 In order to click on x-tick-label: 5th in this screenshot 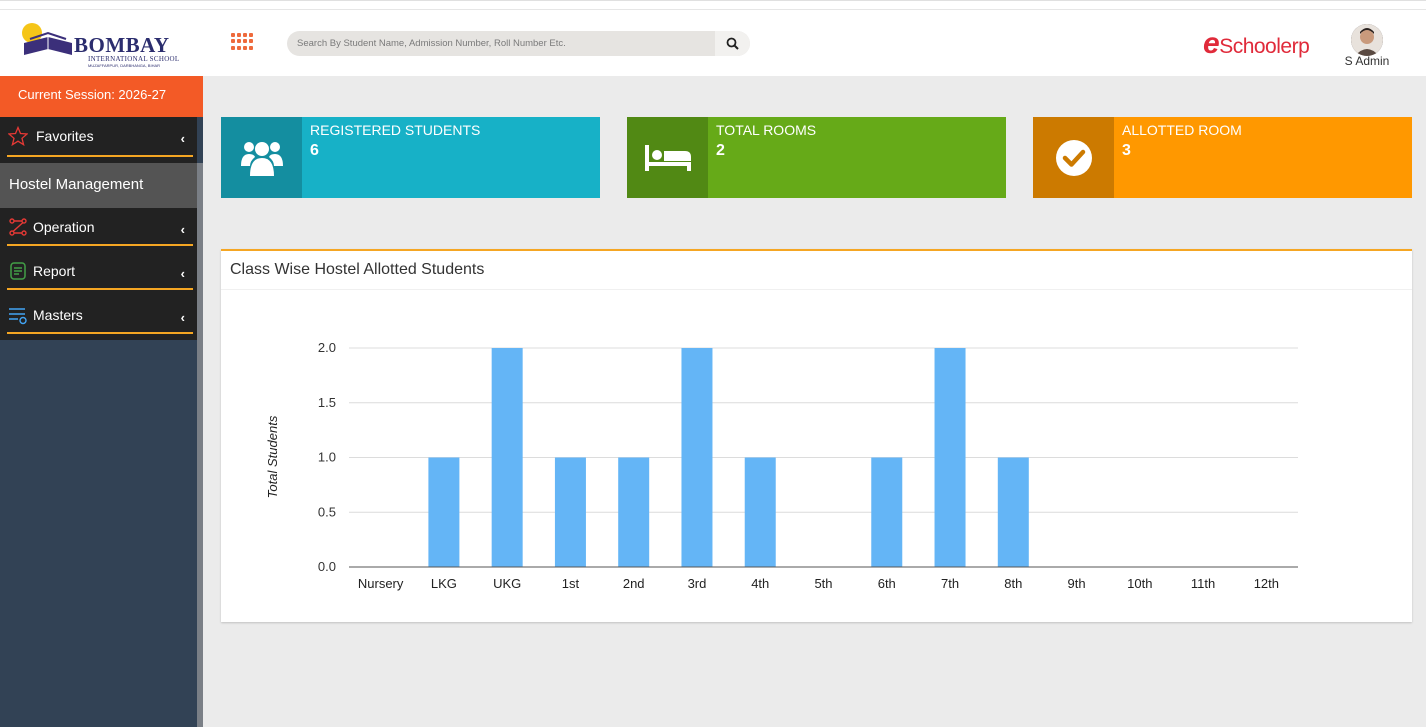, I will do `click(823, 583)`.